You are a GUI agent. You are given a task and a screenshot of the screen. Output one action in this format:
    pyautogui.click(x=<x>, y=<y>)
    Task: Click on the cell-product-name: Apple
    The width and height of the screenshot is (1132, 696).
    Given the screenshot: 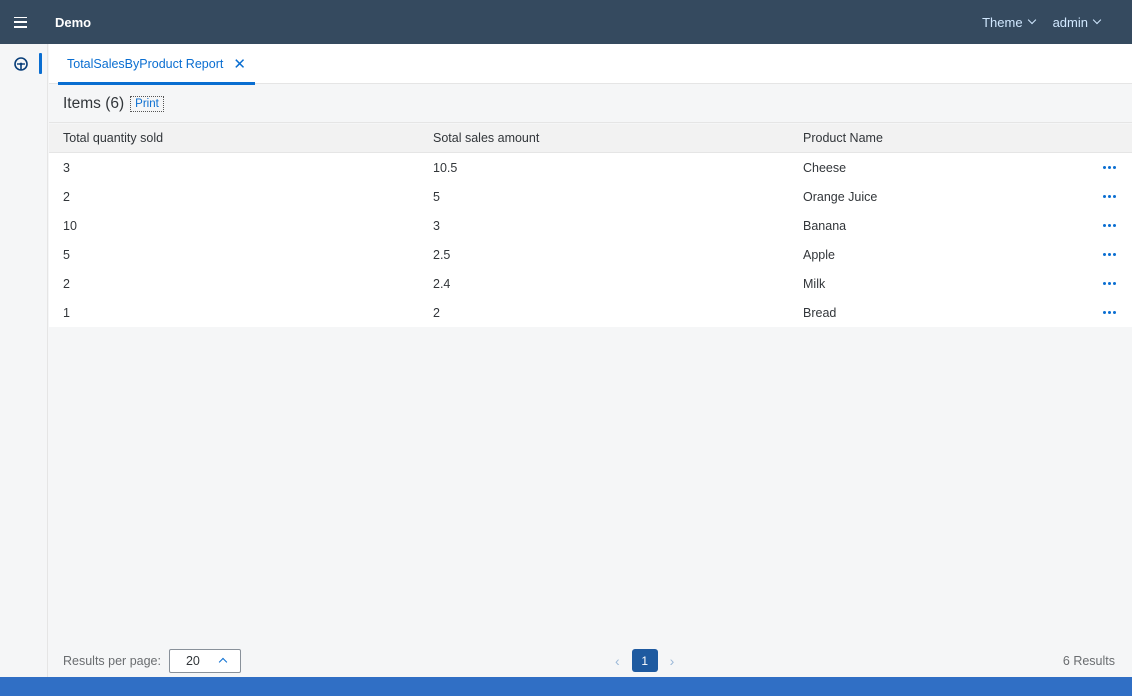 What is the action you would take?
    pyautogui.click(x=819, y=254)
    